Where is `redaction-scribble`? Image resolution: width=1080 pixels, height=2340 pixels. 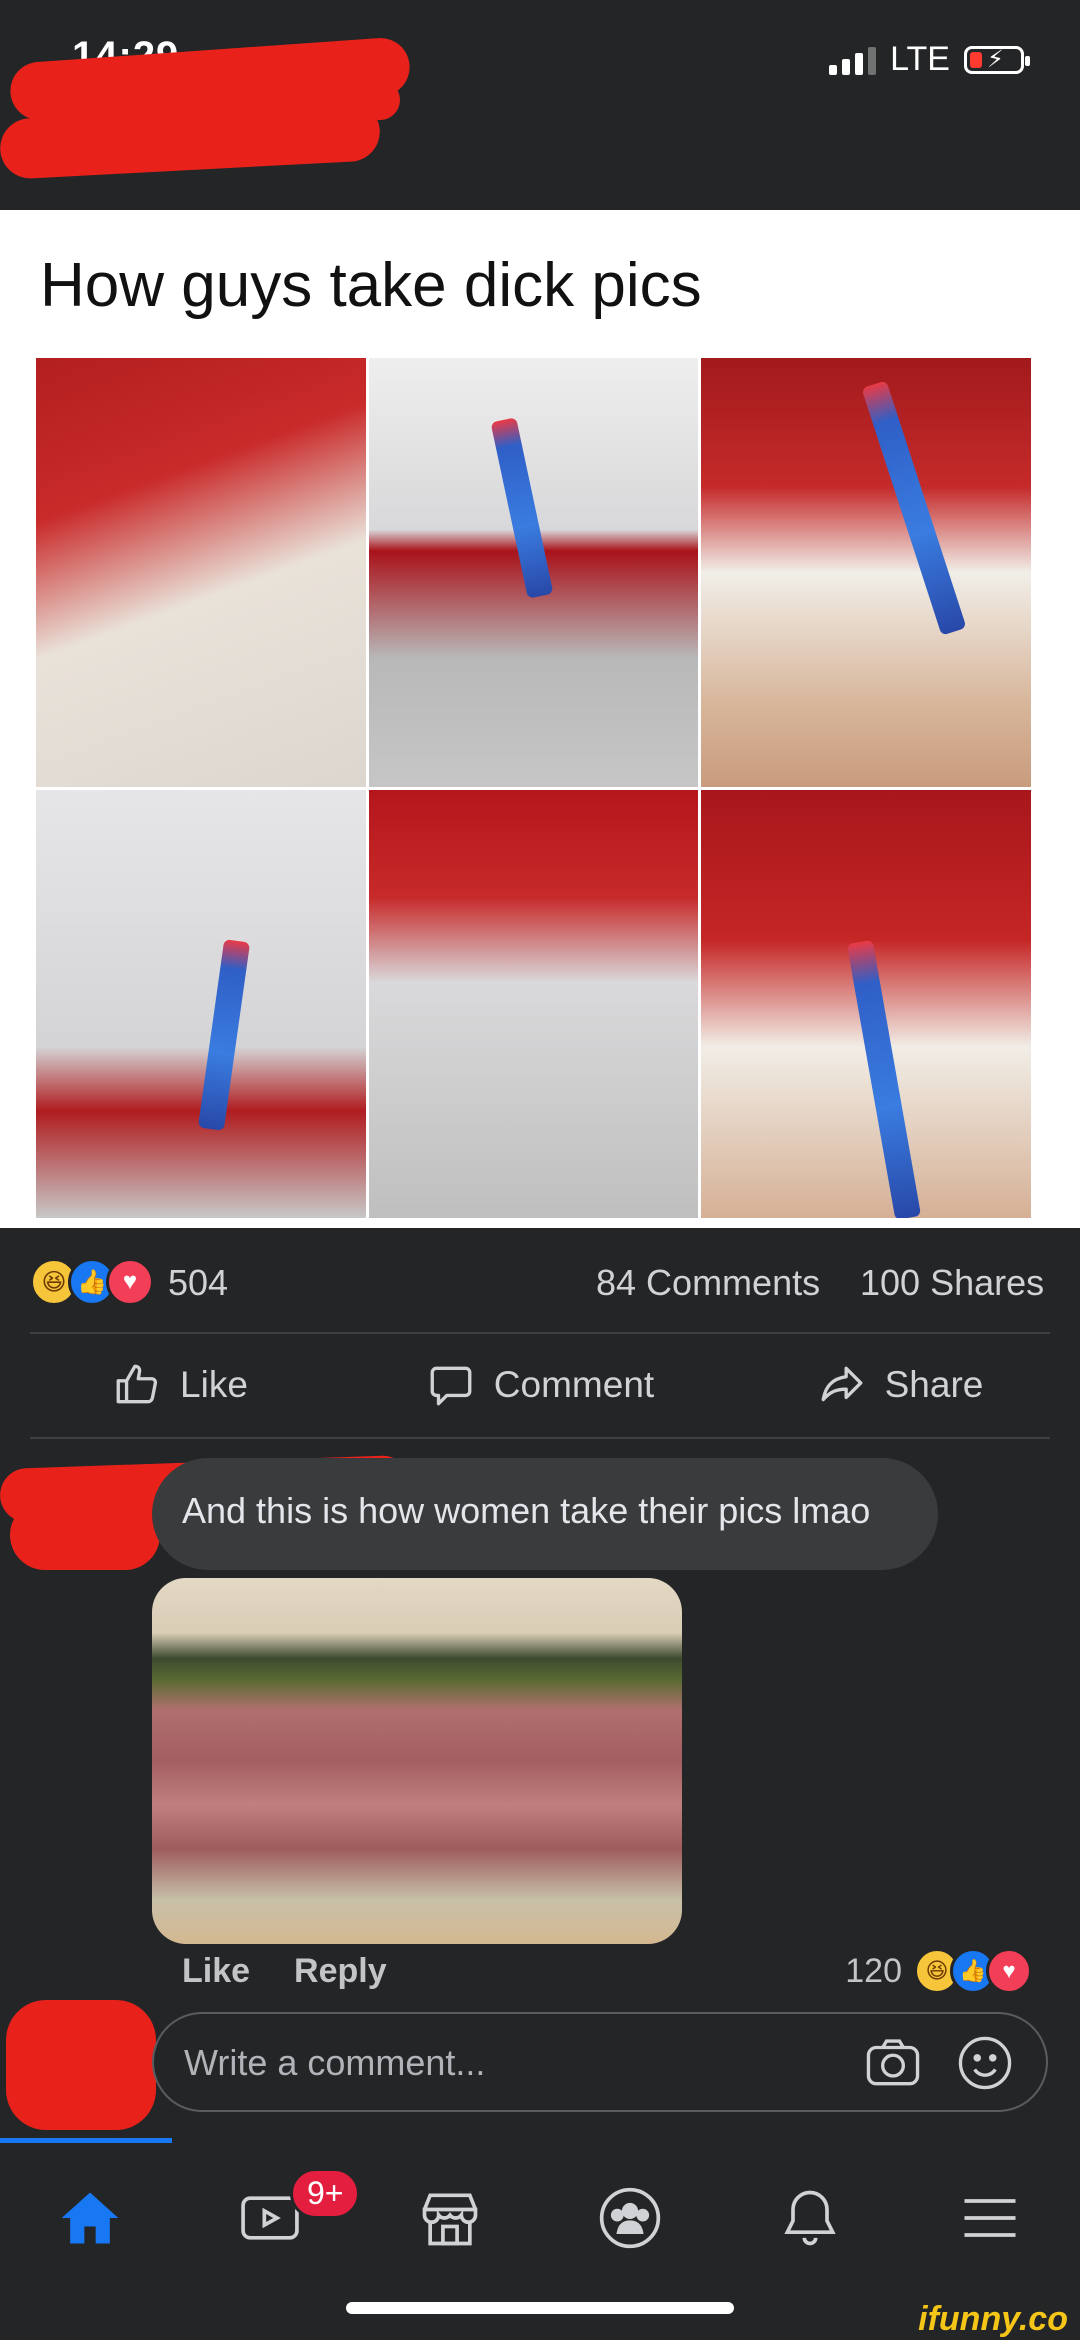 redaction-scribble is located at coordinates (220, 100).